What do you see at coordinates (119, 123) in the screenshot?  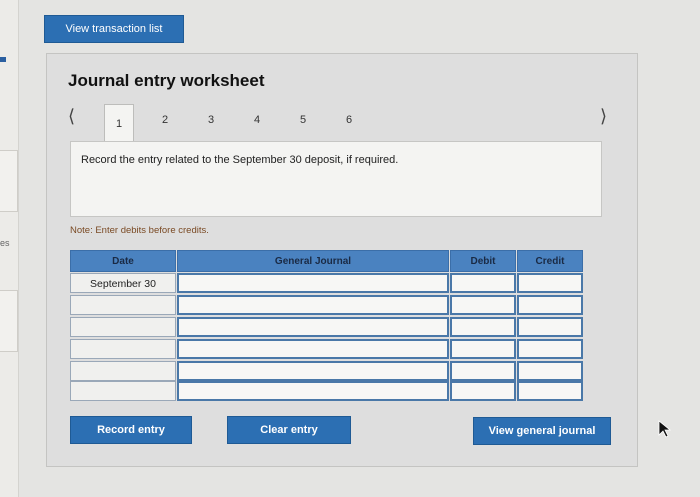 I see `tab-1: 1` at bounding box center [119, 123].